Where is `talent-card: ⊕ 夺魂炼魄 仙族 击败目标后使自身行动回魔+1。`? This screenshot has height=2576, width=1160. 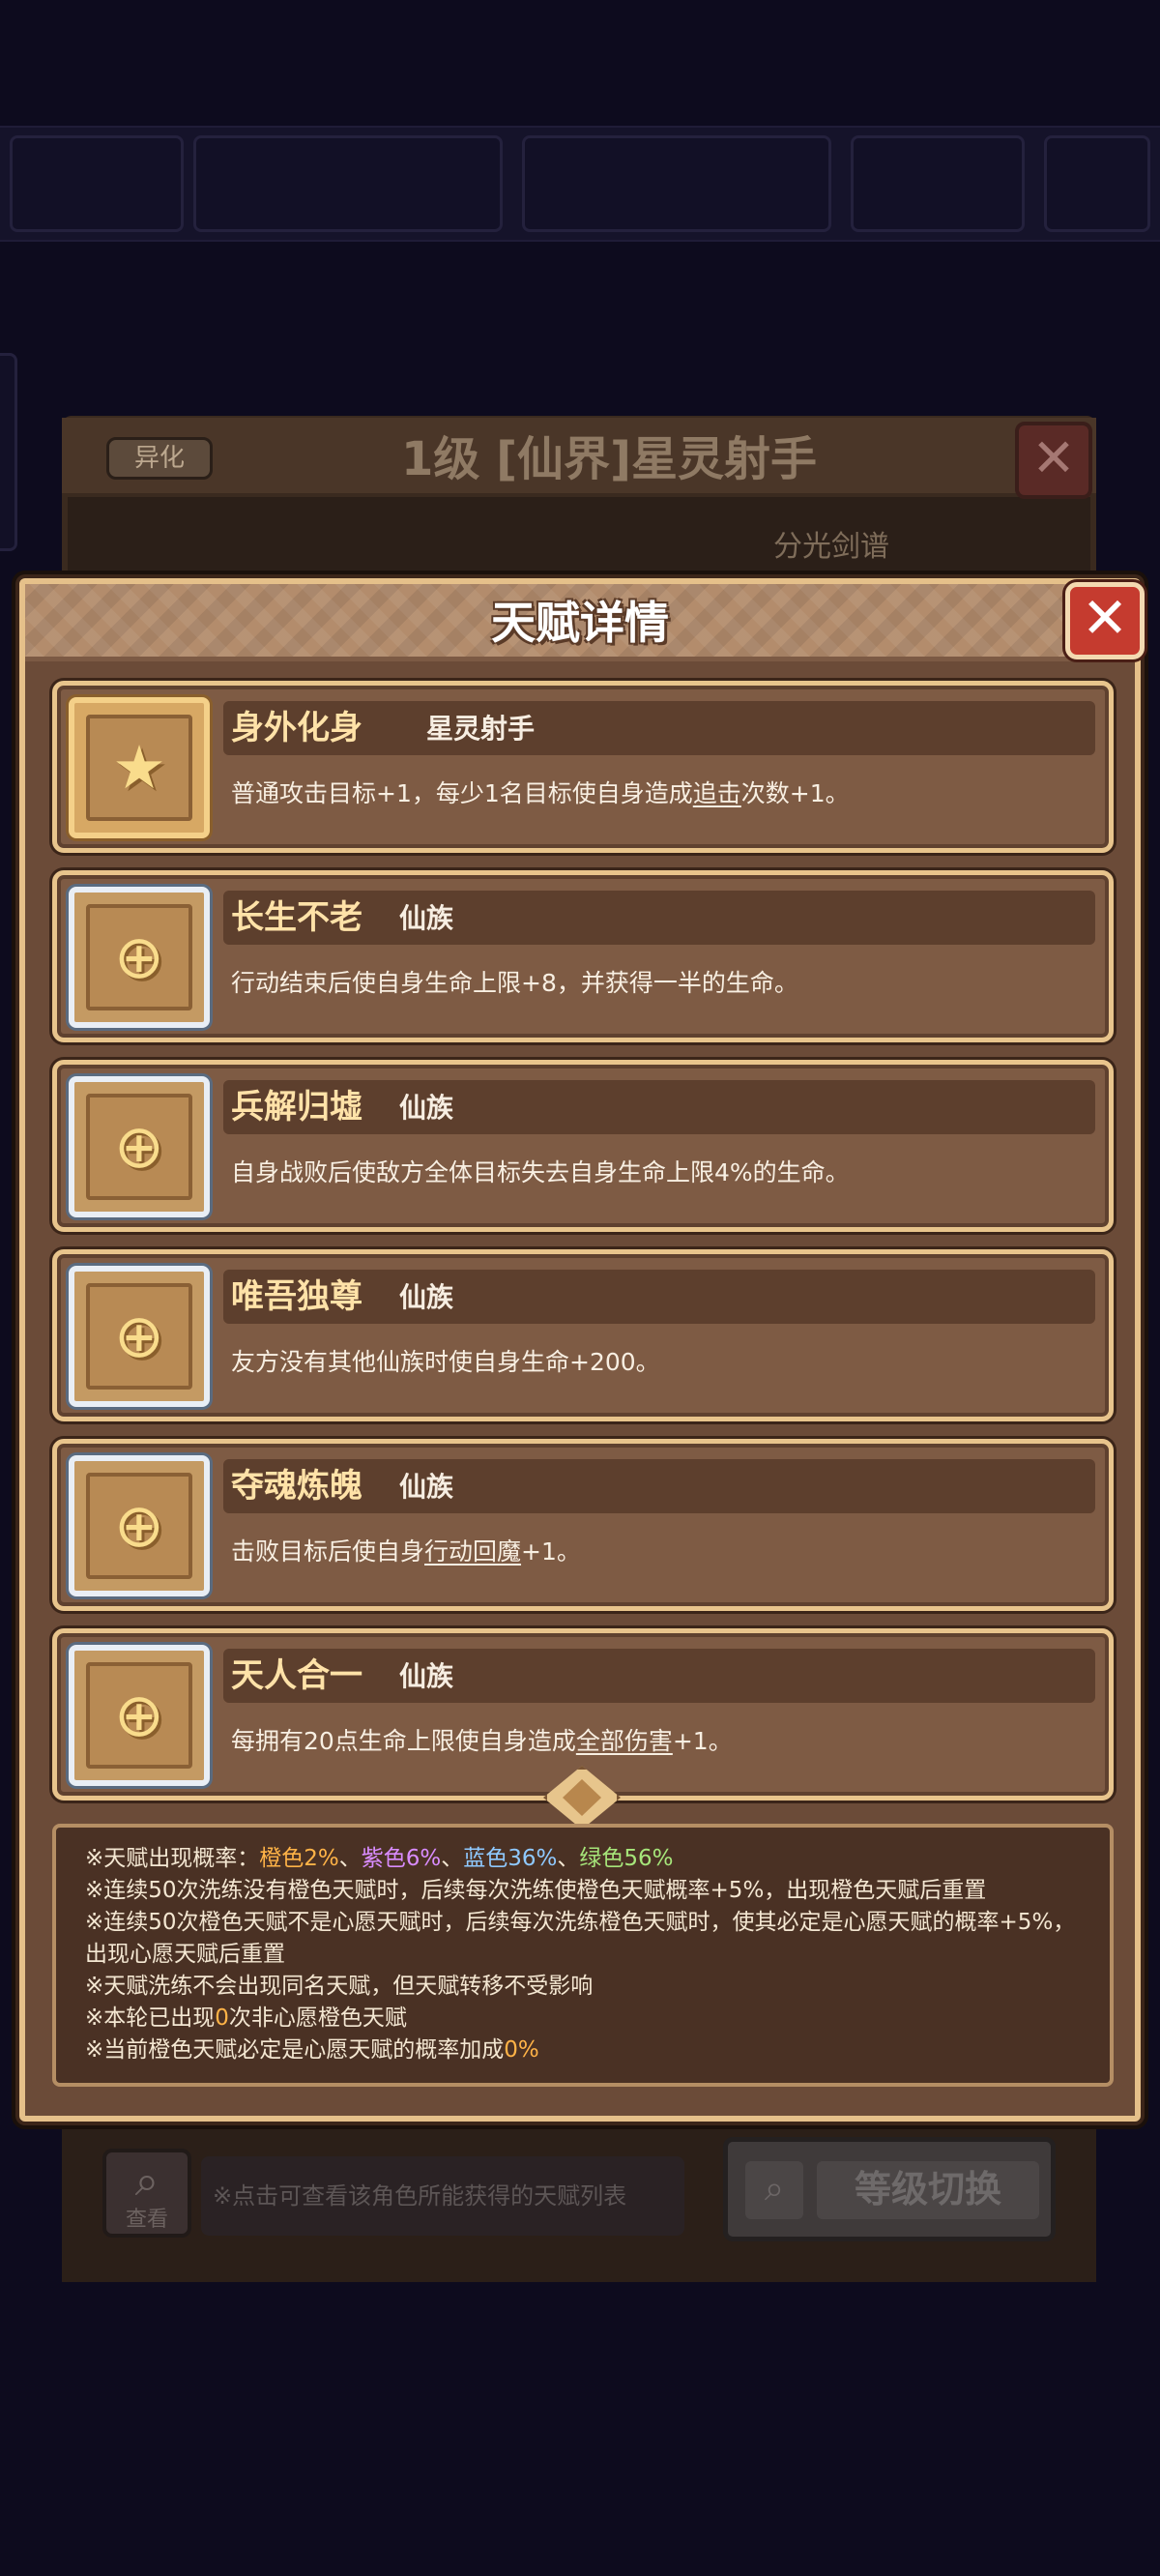 talent-card: ⊕ 夺魂炼魄 仙族 击败目标后使自身行动回魔+1。 is located at coordinates (583, 1525).